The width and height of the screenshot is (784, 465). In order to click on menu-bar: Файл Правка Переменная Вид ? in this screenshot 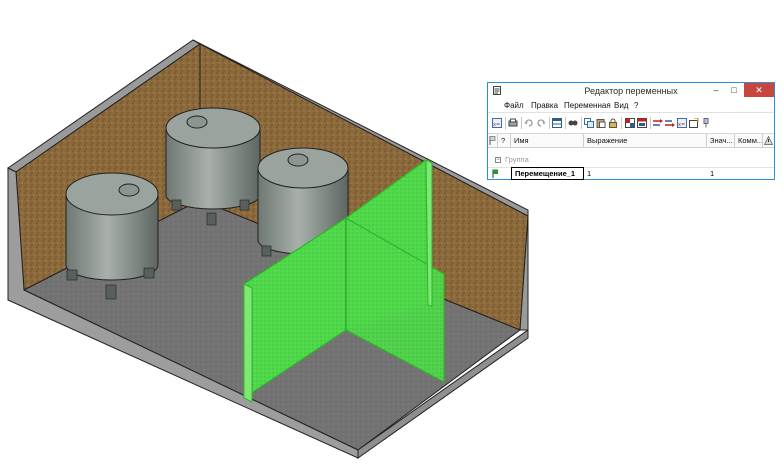, I will do `click(631, 106)`.